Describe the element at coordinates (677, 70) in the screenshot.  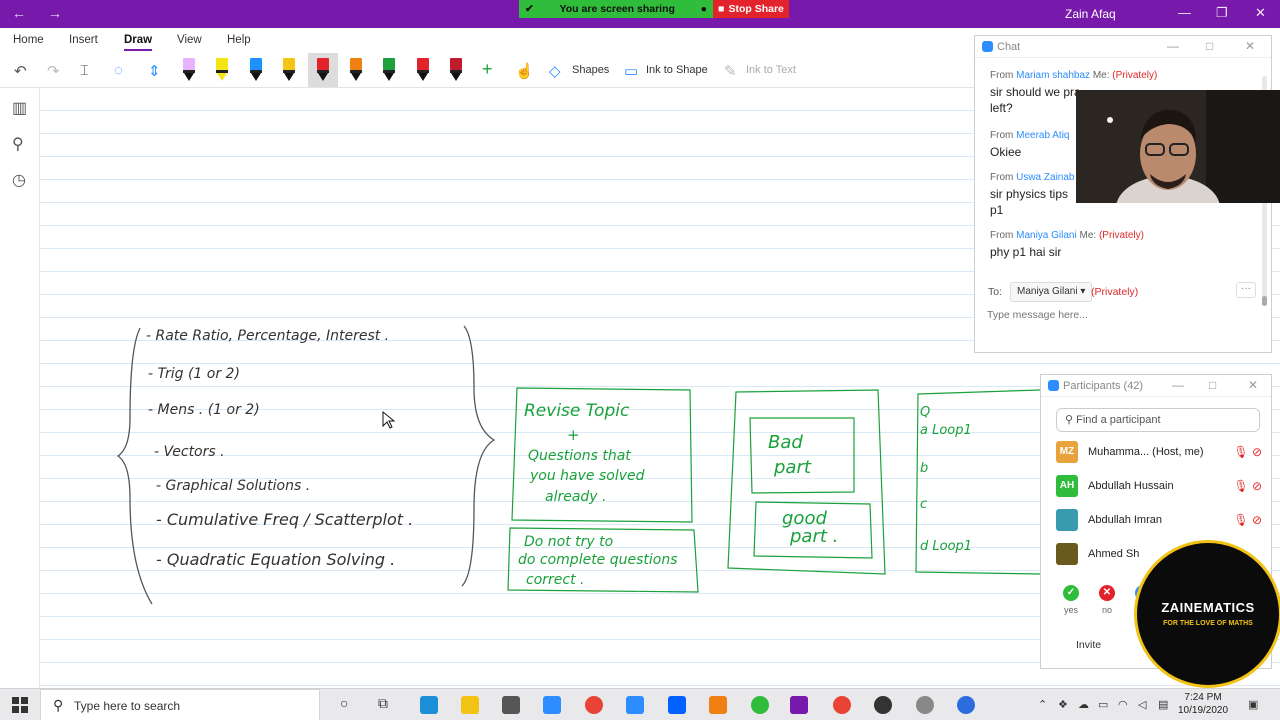
I see `ink-to-shape-button: Ink to Shape` at that location.